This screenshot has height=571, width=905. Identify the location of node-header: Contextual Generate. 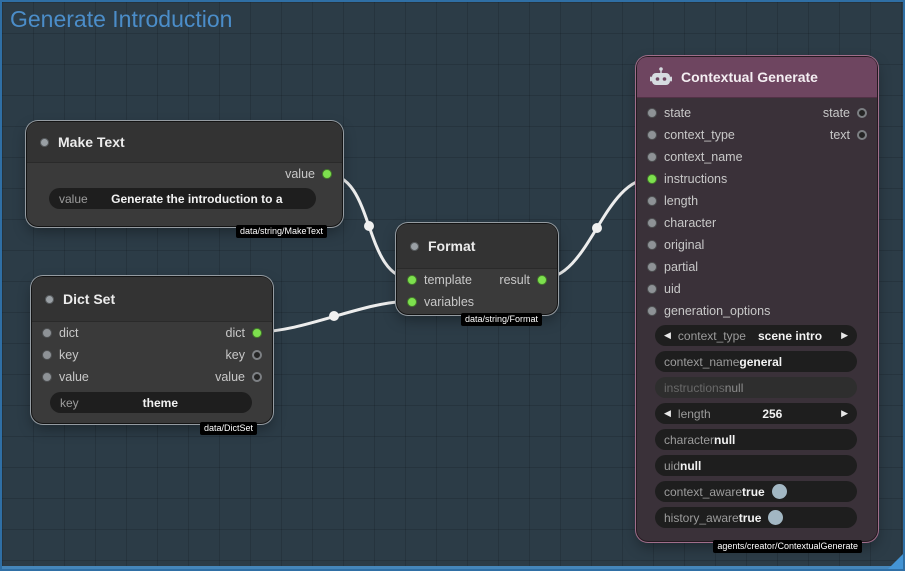
(757, 77).